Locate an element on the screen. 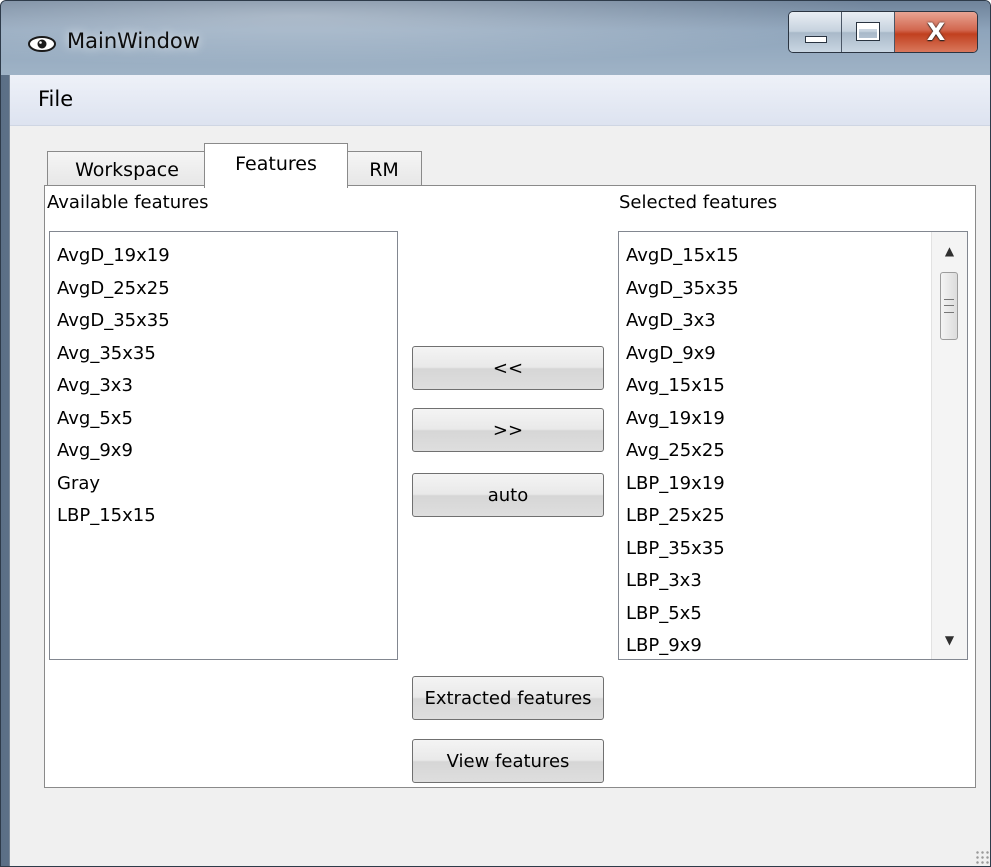  grip-lines-icon is located at coordinates (949, 306).